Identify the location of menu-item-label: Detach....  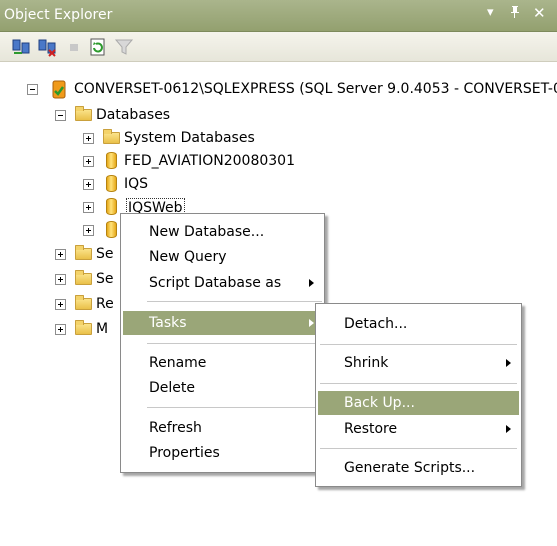
(376, 324).